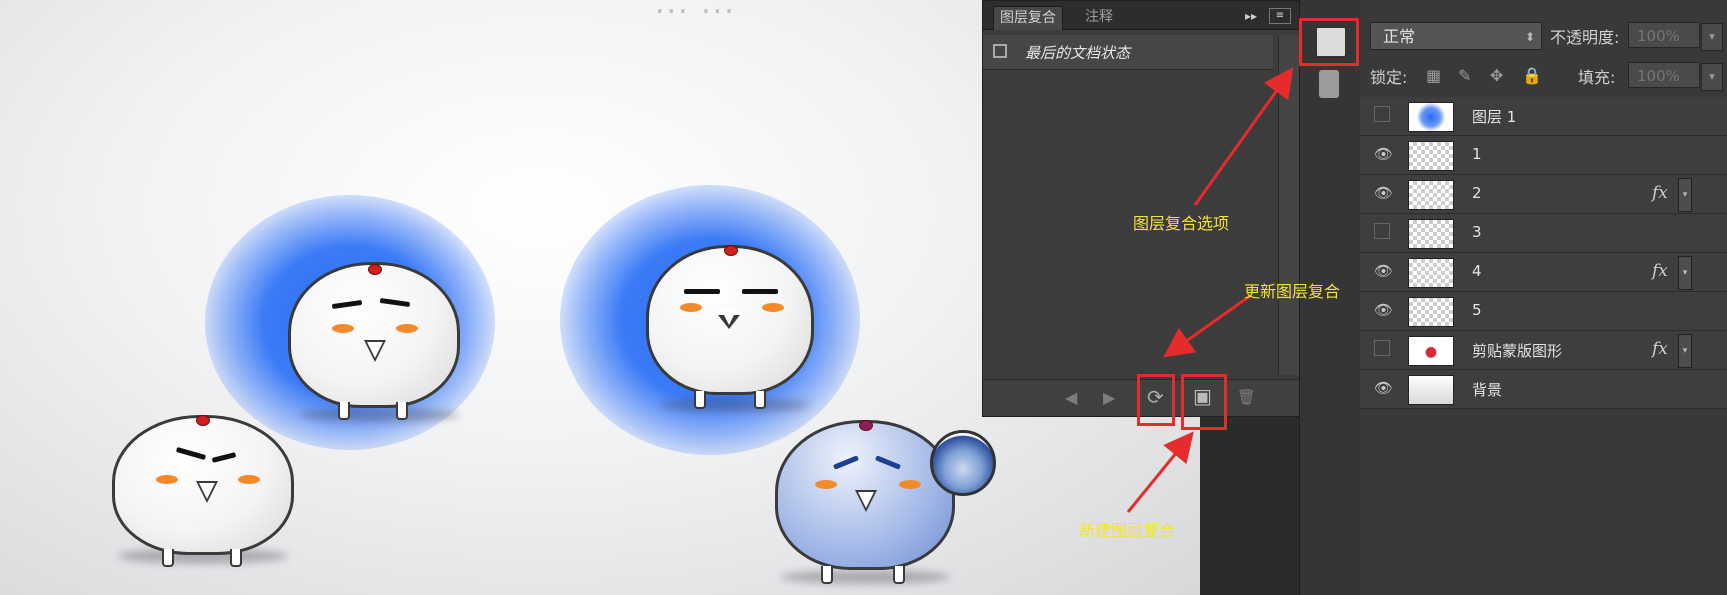  Describe the element at coordinates (1280, 16) in the screenshot. I see `panel-menu-icon: ≡` at that location.